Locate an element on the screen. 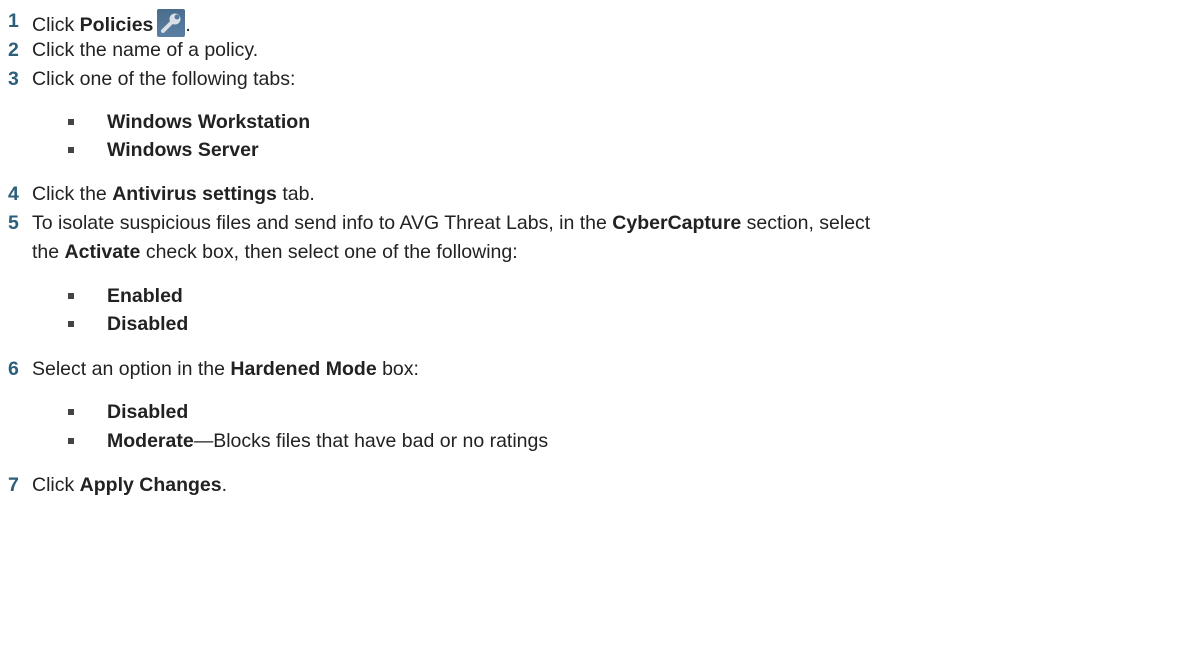 The width and height of the screenshot is (1204, 649). step-text-post: tab. is located at coordinates (295, 194).